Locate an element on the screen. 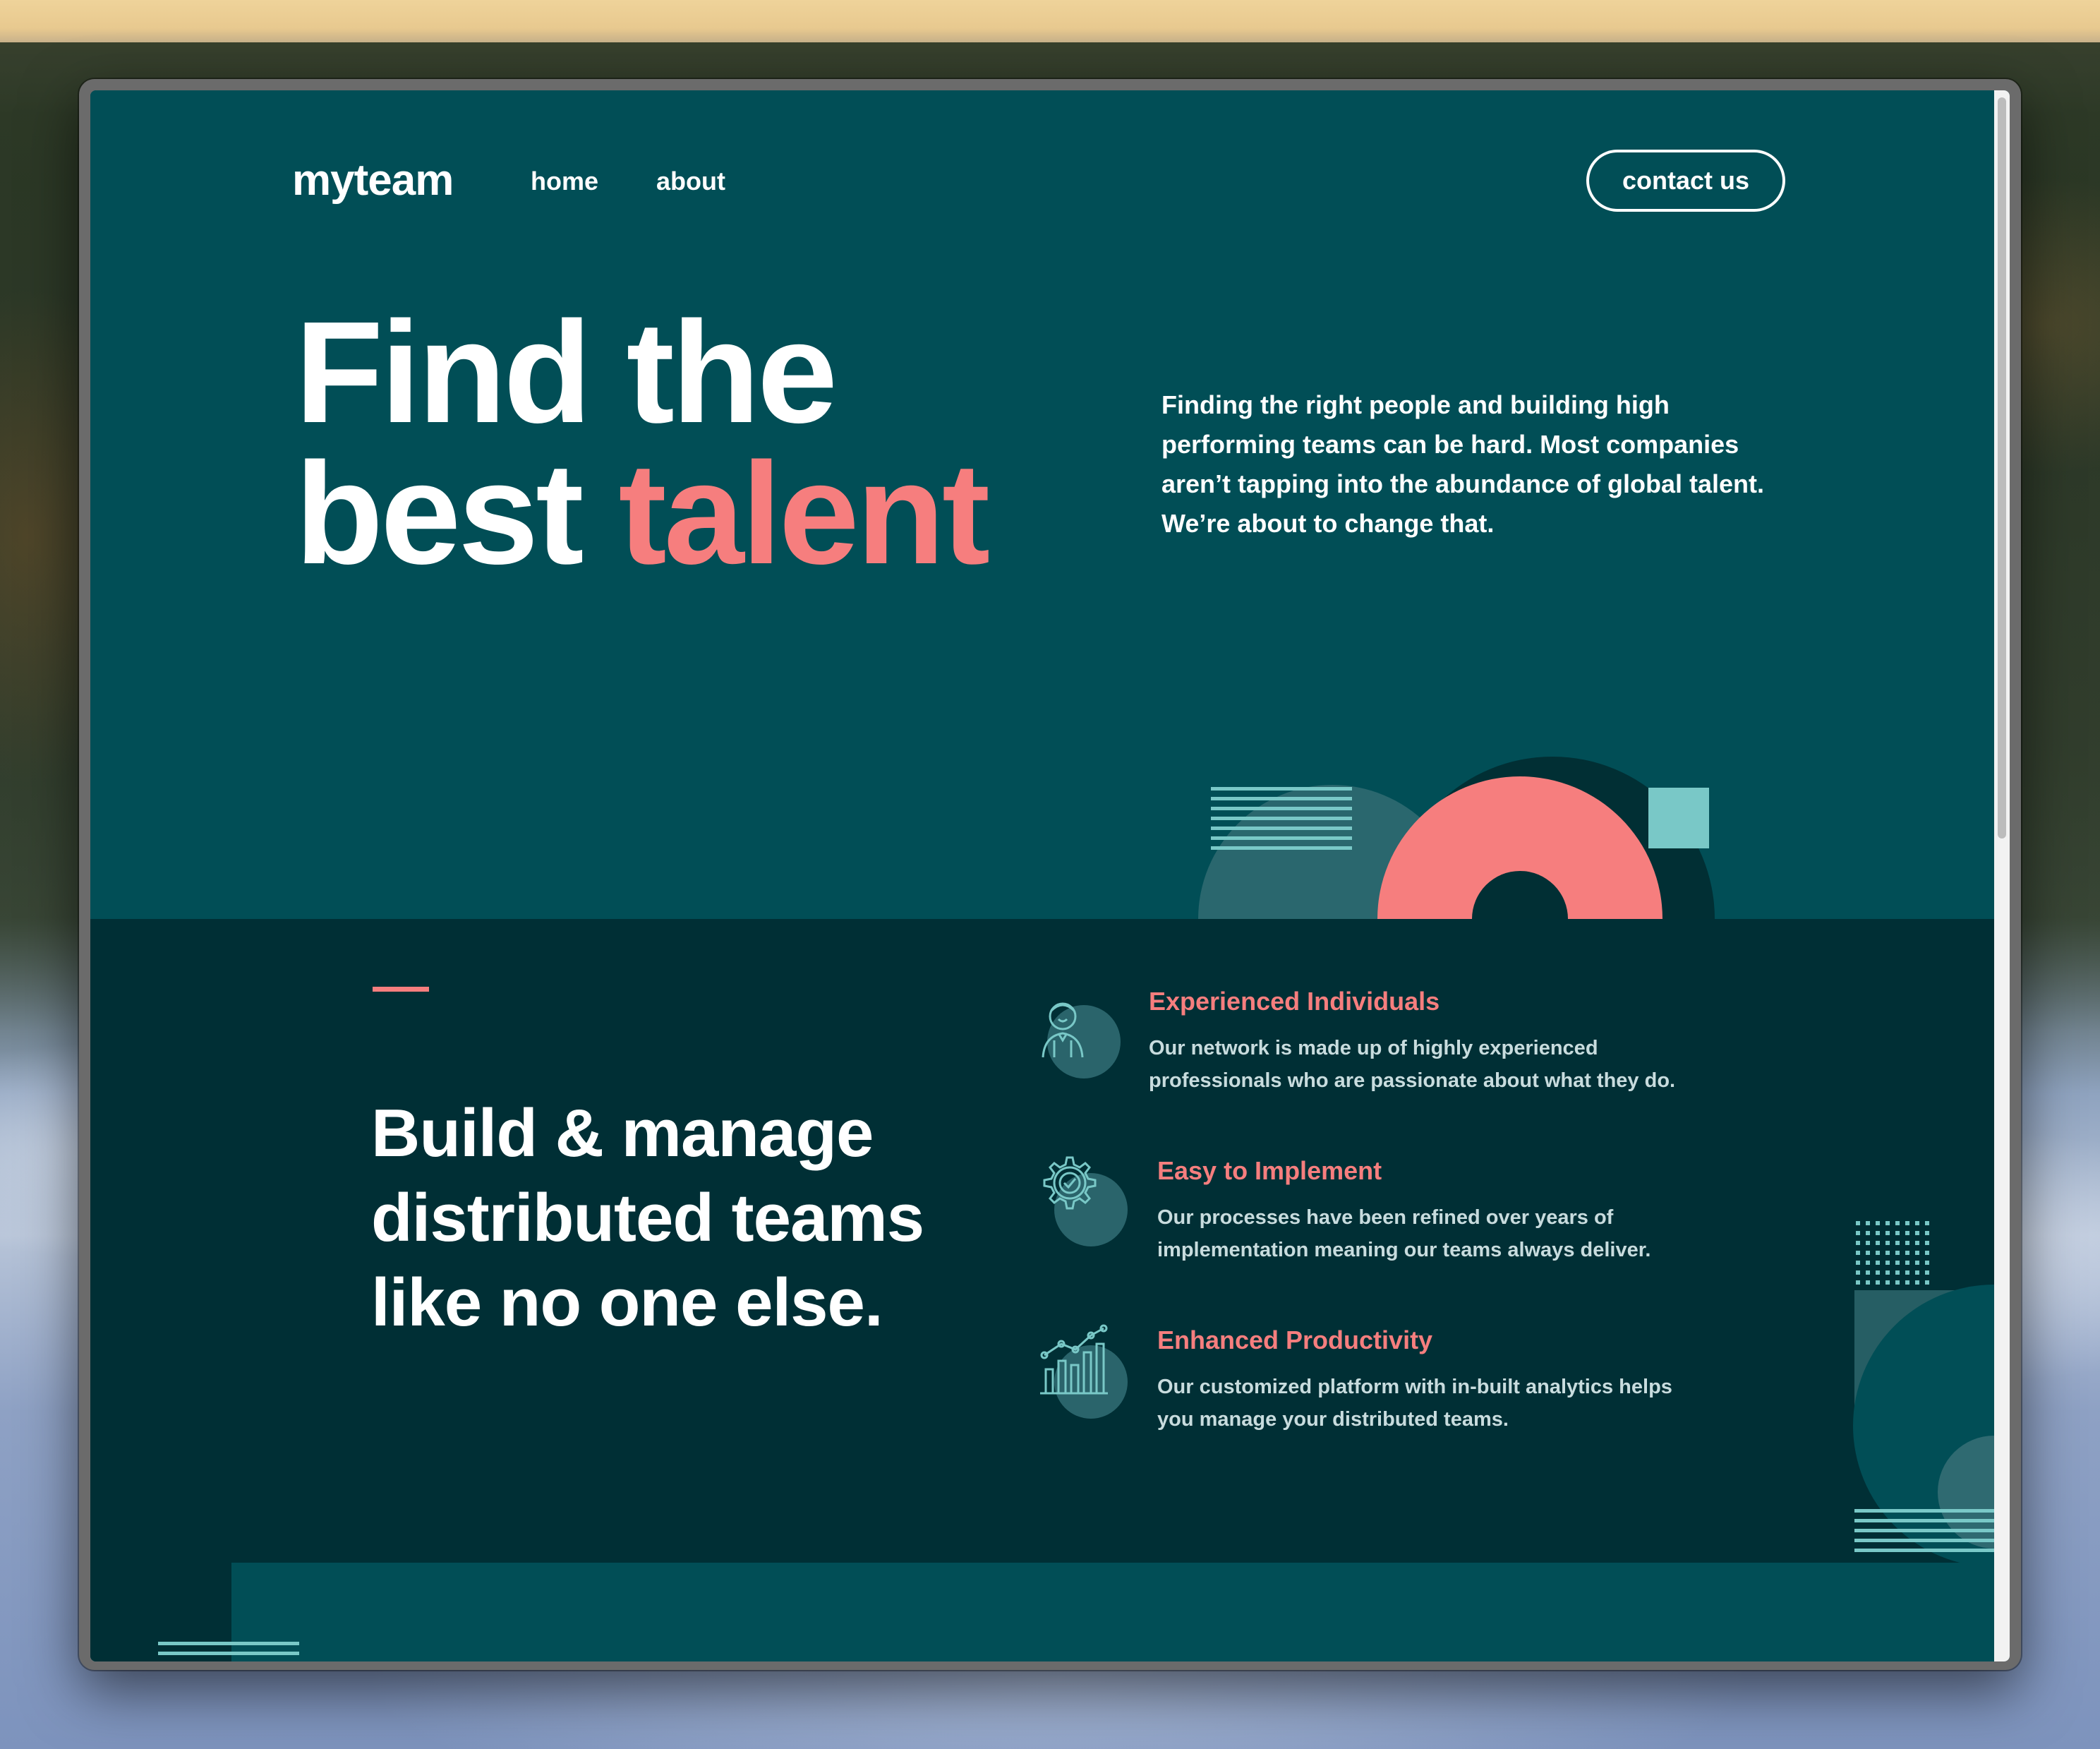 This screenshot has width=2100, height=1749. accent-dash is located at coordinates (401, 990).